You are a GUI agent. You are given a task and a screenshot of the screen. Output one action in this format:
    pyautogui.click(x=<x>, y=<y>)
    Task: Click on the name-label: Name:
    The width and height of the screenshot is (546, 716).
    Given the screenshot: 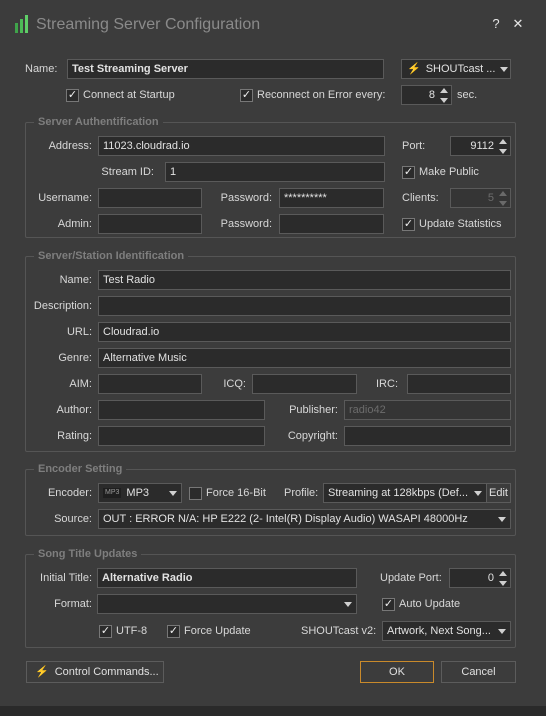 What is the action you would take?
    pyautogui.click(x=41, y=69)
    